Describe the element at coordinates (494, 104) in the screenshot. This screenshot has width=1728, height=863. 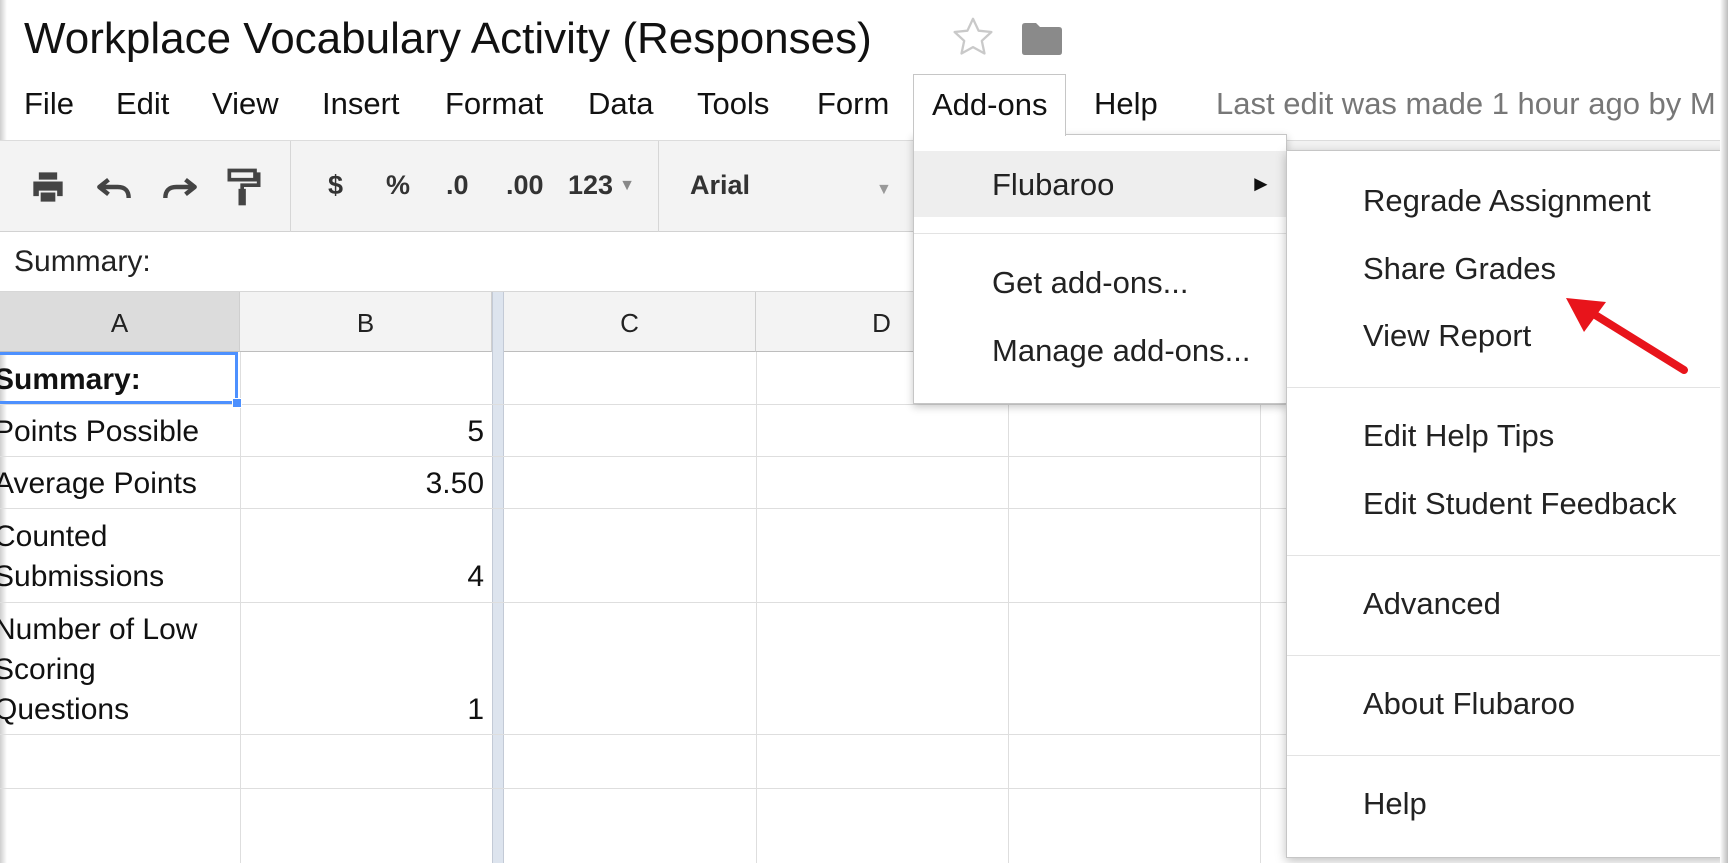
I see `menu-format: Format` at that location.